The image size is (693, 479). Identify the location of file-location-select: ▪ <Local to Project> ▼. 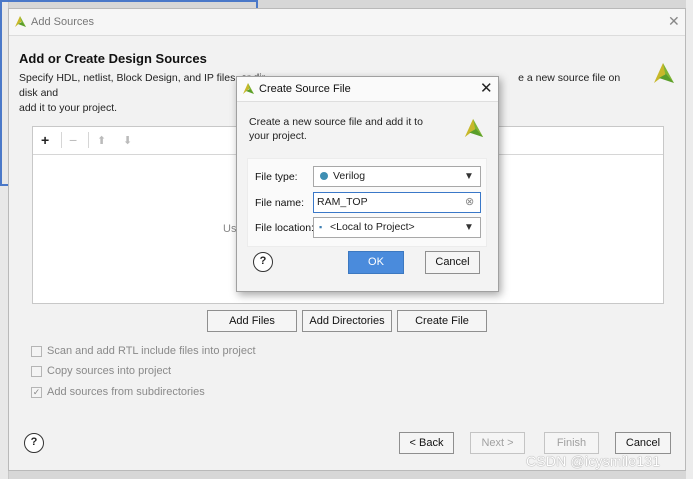
(397, 227).